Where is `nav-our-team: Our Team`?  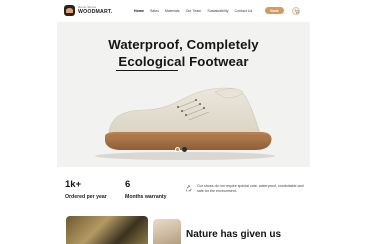
nav-our-team: Our Team is located at coordinates (194, 11).